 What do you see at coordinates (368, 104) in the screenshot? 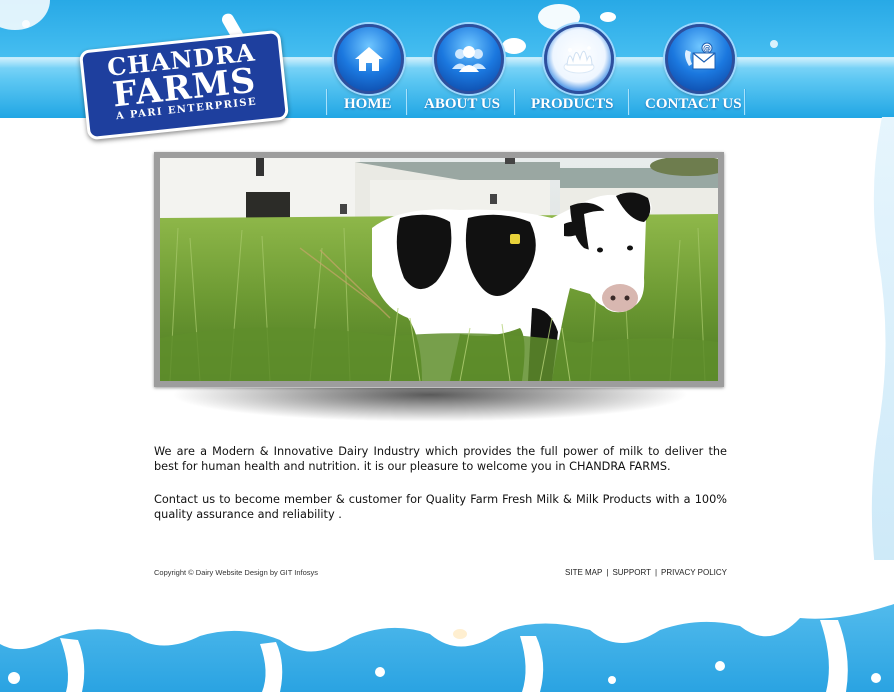
I see `nav-label-home: HOME` at bounding box center [368, 104].